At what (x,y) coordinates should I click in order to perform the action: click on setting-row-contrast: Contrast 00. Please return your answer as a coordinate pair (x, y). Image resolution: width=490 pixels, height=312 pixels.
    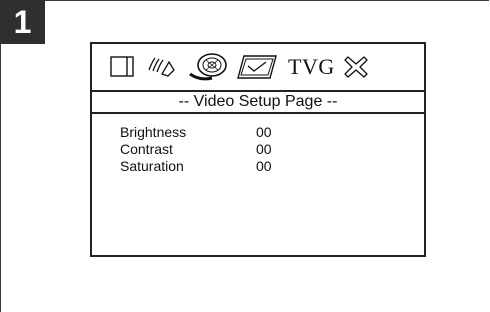
    Looking at the image, I should click on (208, 149).